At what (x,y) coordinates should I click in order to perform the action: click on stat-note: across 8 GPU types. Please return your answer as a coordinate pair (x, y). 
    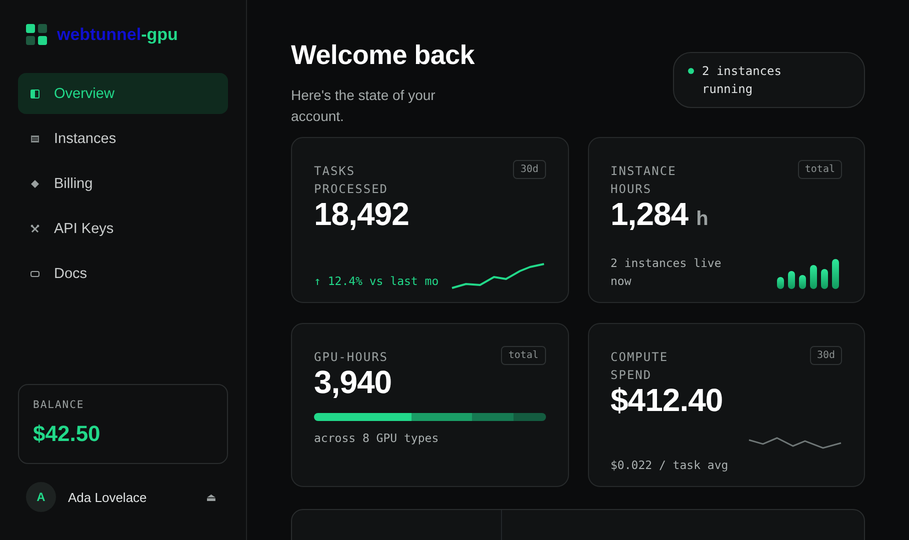
    Looking at the image, I should click on (377, 438).